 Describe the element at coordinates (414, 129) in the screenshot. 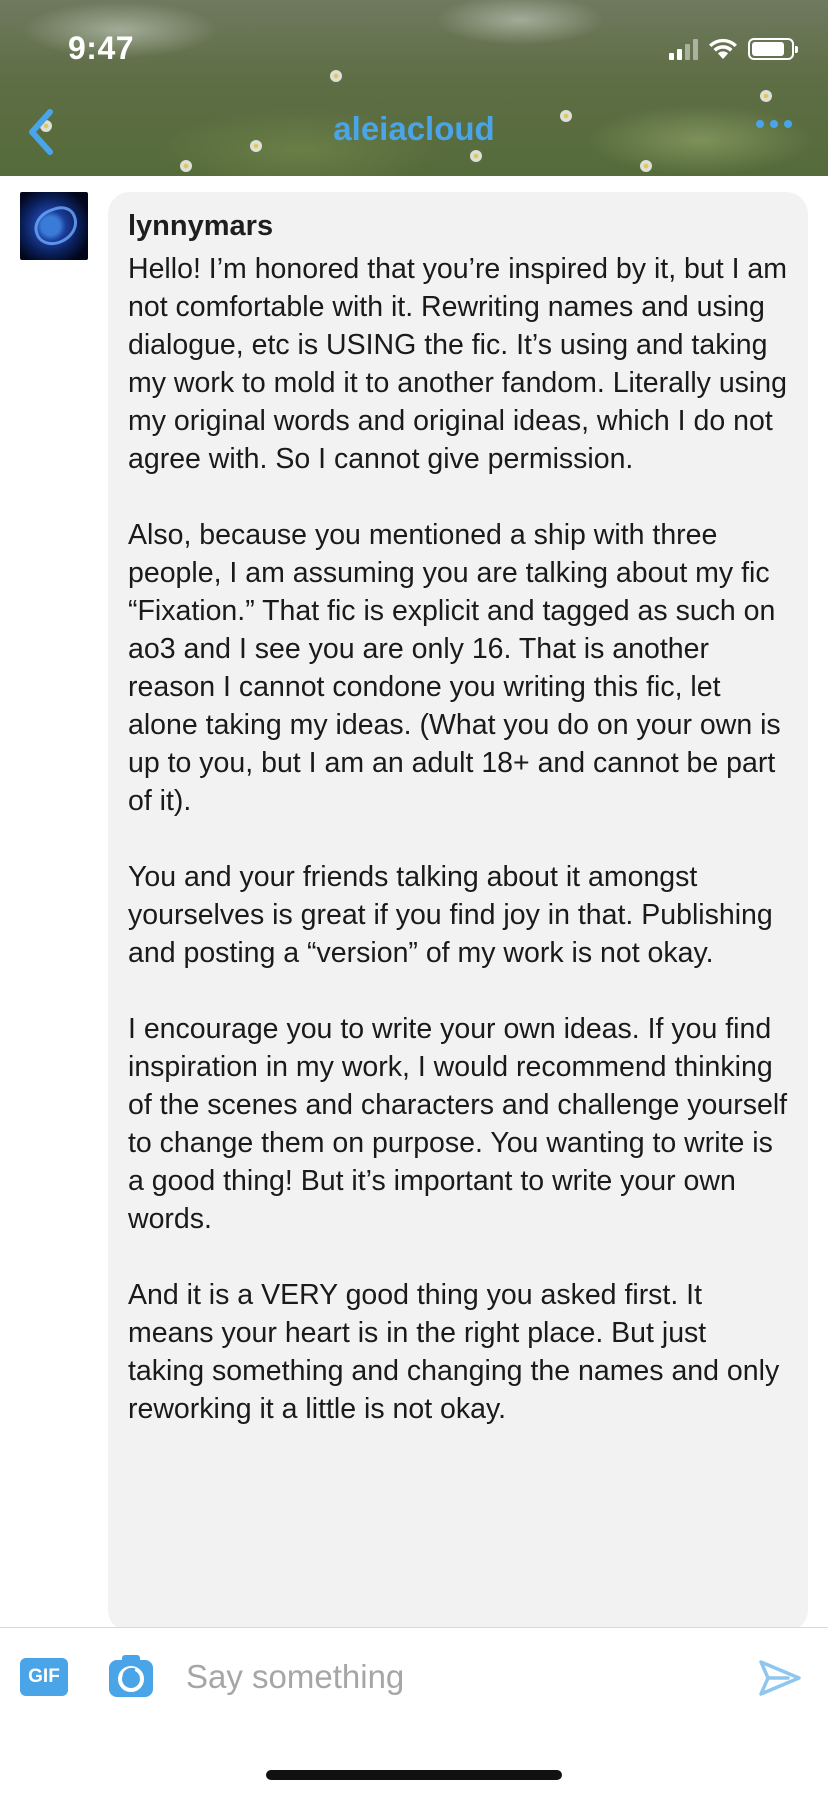

I see `conversation-title: aleiacloud` at that location.